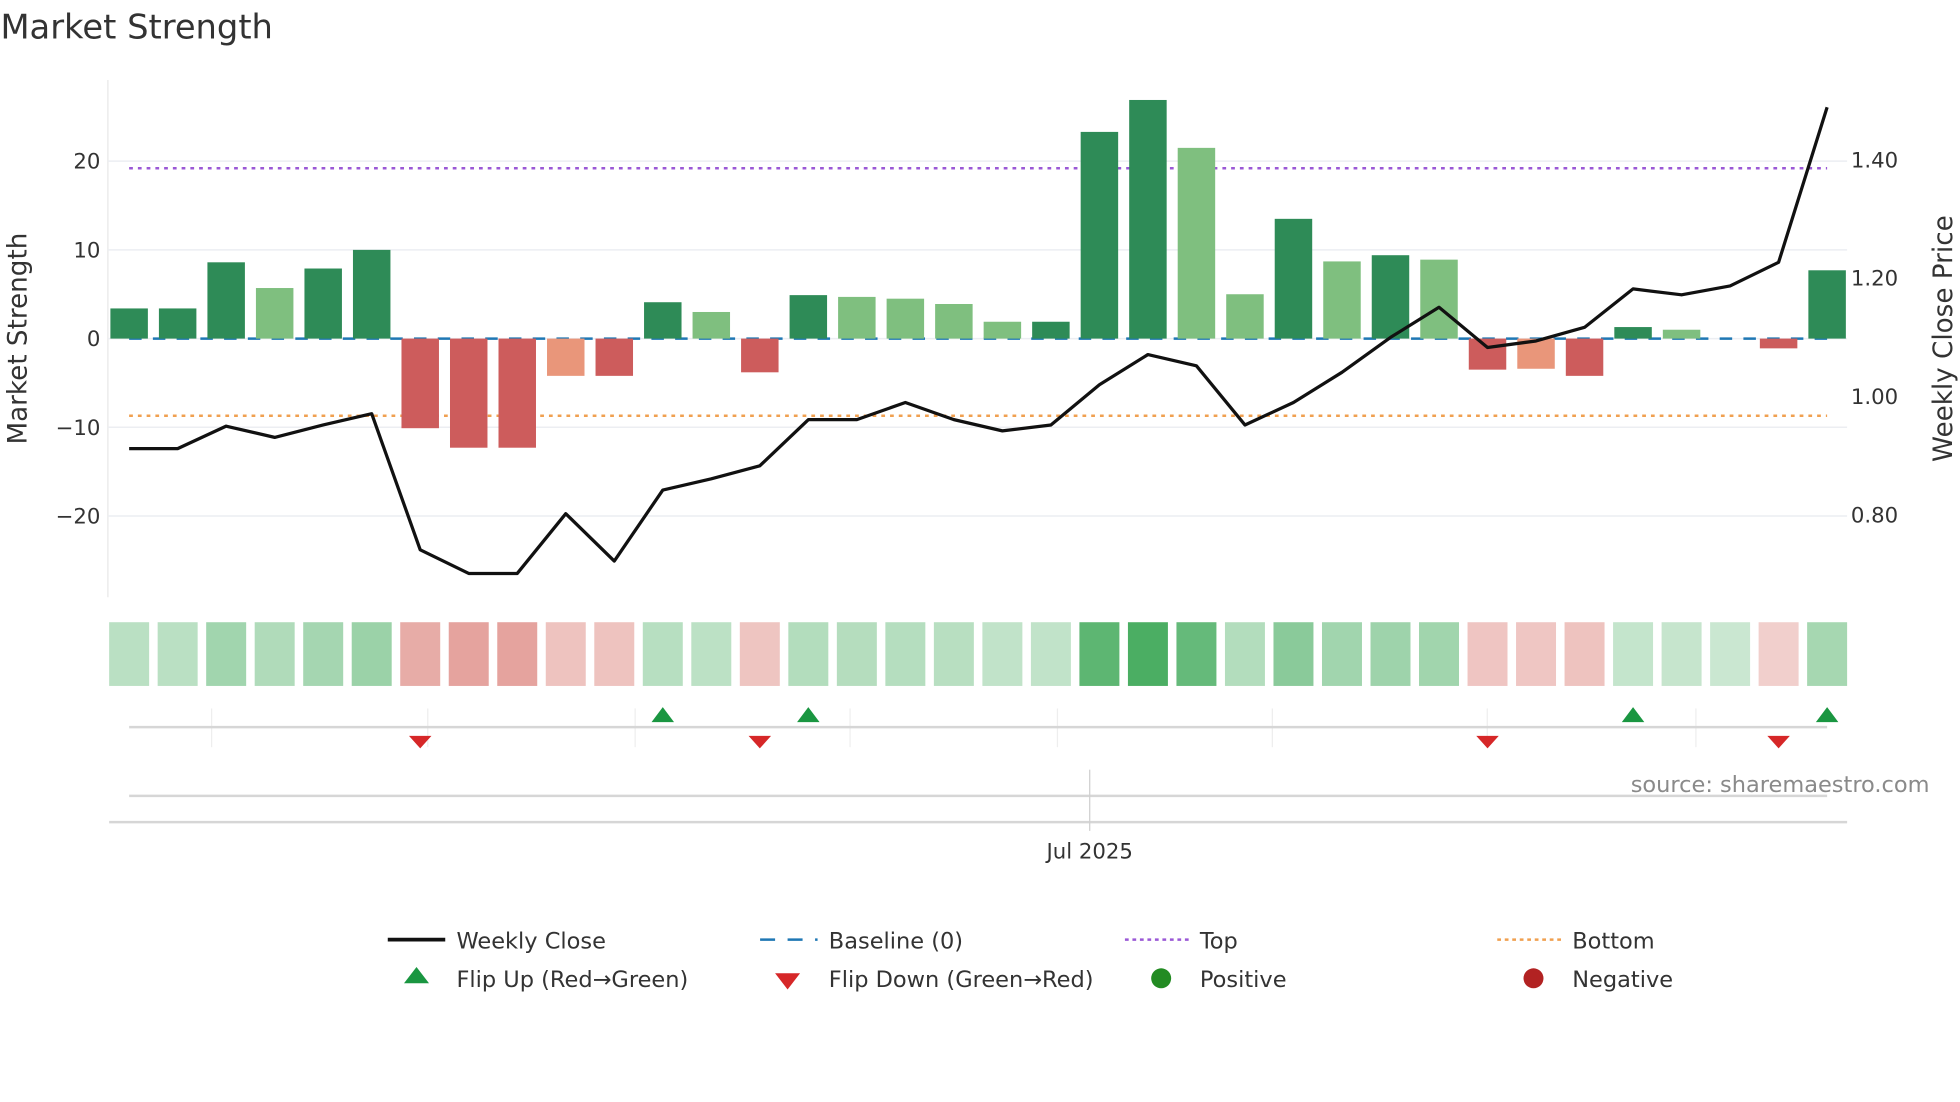 The height and width of the screenshot is (1102, 1960). Describe the element at coordinates (530, 941) in the screenshot. I see `legend-label: Weekly Close` at that location.